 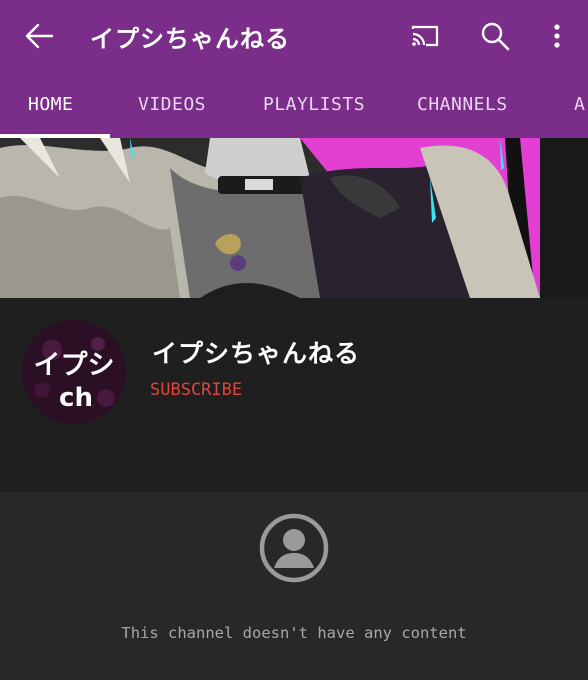 What do you see at coordinates (495, 36) in the screenshot?
I see `search-icon` at bounding box center [495, 36].